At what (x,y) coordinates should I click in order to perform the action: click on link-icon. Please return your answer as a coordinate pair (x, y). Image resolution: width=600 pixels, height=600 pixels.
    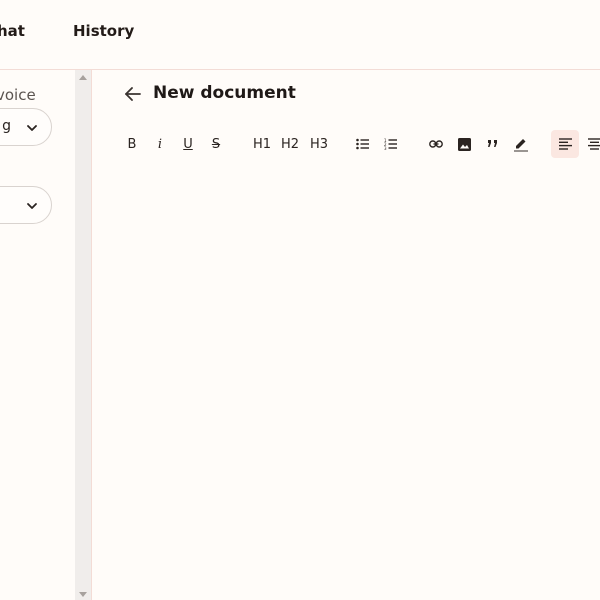
    Looking at the image, I should click on (436, 144).